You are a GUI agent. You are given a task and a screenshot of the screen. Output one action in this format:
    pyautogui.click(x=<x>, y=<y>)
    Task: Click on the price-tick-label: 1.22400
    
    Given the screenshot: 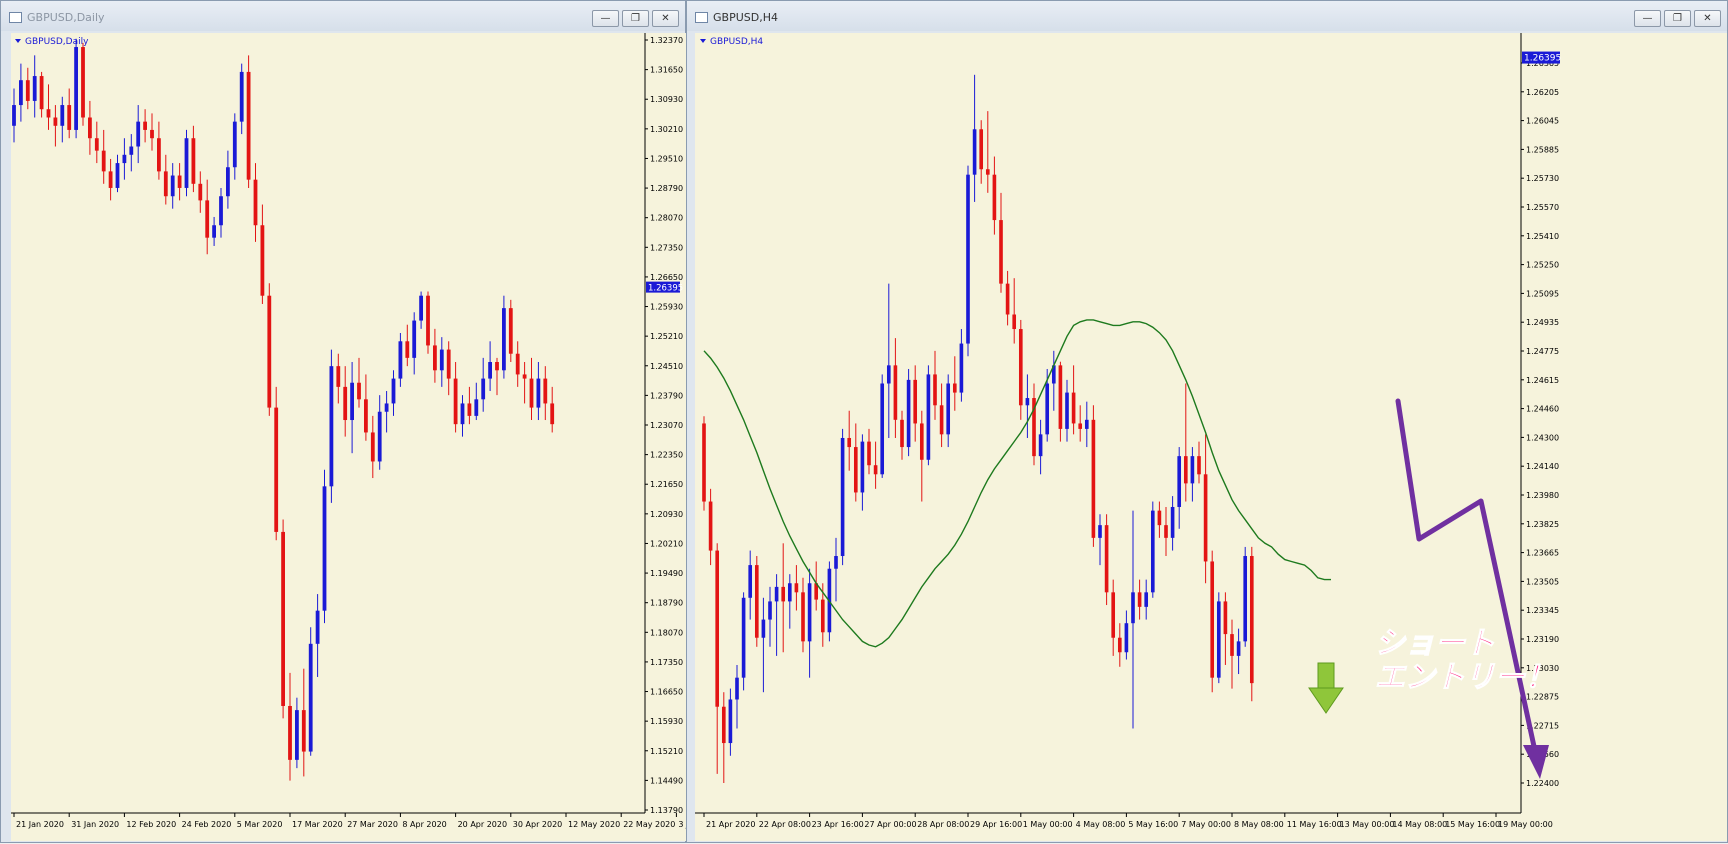 What is the action you would take?
    pyautogui.click(x=1542, y=783)
    